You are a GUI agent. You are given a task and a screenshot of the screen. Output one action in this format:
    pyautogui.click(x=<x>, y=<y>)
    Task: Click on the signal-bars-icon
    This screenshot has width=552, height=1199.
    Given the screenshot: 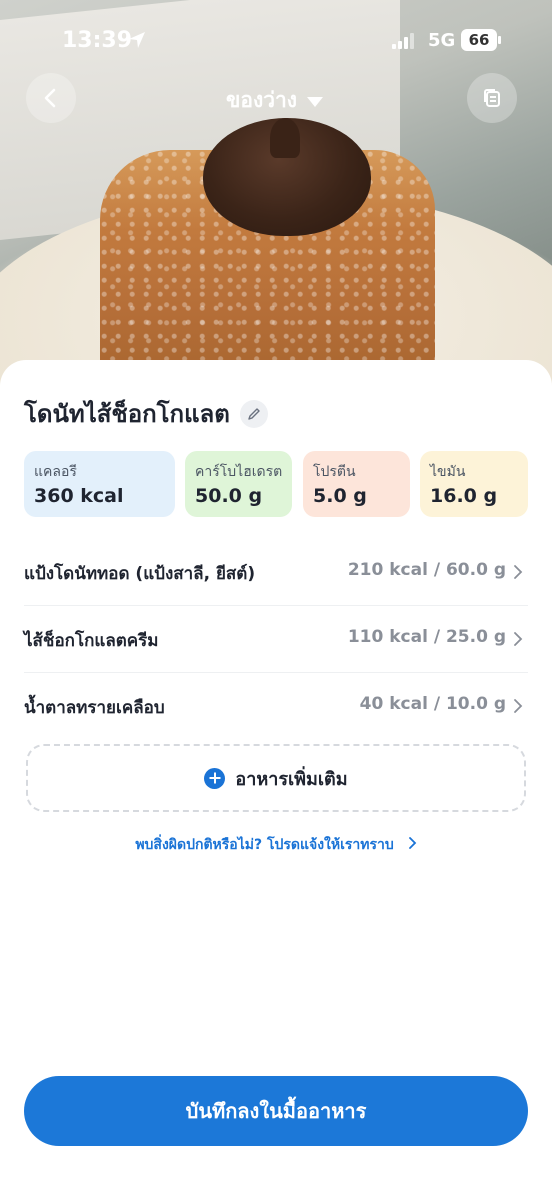 What is the action you would take?
    pyautogui.click(x=403, y=41)
    